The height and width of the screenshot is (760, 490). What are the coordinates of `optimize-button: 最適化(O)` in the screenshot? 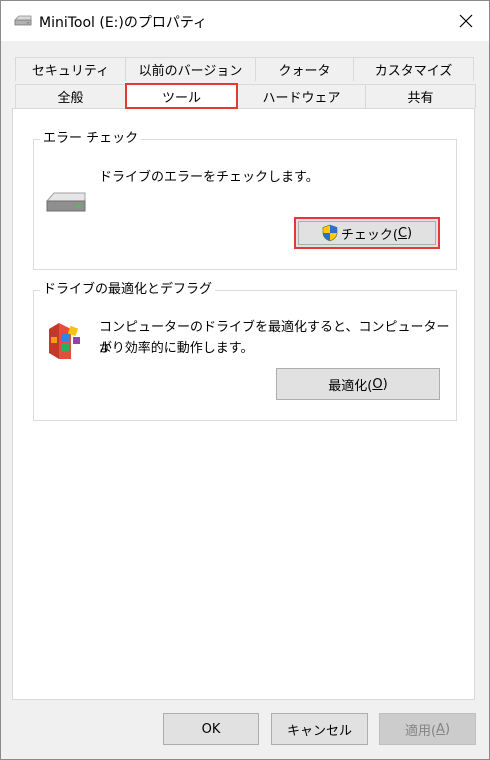 It's located at (358, 384).